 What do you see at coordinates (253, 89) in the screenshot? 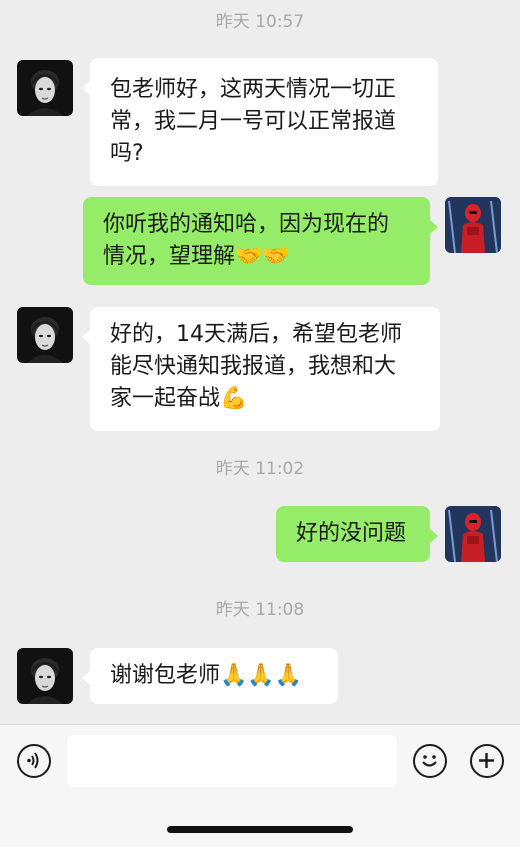
I see `message-line: 包老师好，这两天情况一切正` at bounding box center [253, 89].